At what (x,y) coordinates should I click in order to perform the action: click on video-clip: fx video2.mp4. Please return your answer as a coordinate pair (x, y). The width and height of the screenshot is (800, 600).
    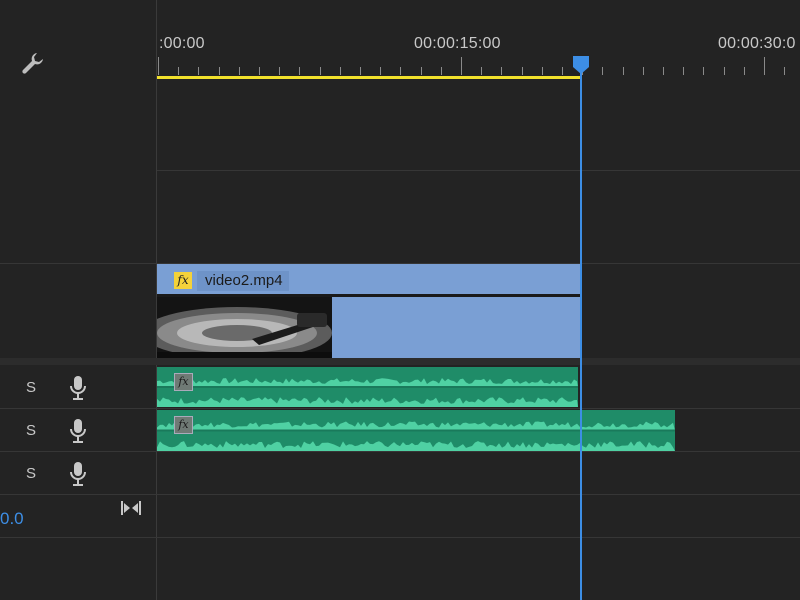
    Looking at the image, I should click on (369, 311).